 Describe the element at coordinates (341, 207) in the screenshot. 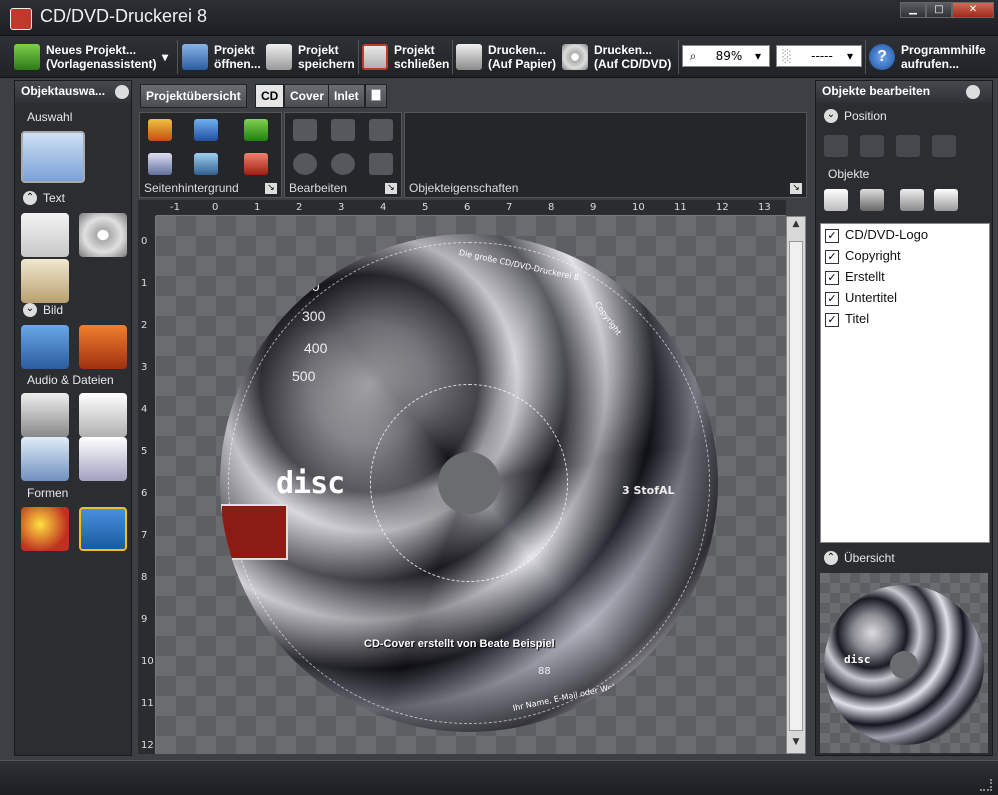

I see `ruler-tick-label: 3` at that location.